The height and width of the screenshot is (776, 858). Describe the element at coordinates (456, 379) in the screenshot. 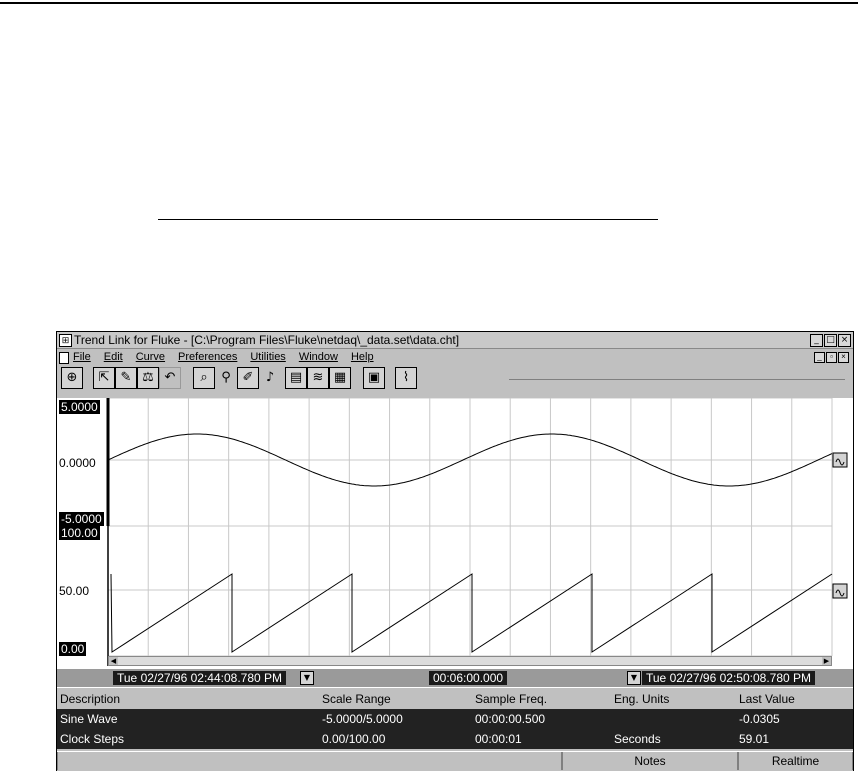

I see `toolbar: ⊕ ⇱ ✎ ⚖ ↶ ⌕ ⚲ ✐ ♪ ▤ ≋ ▦ ▣ ⌇` at that location.